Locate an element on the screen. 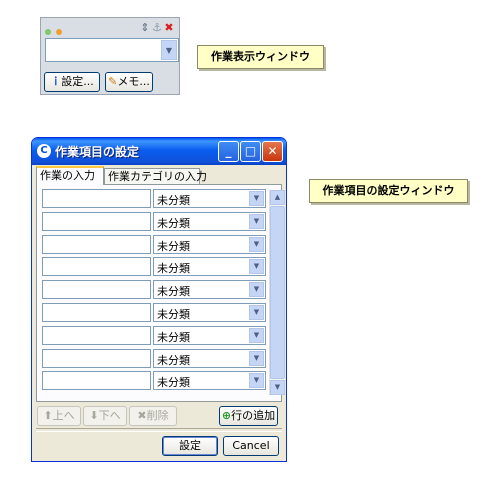 The width and height of the screenshot is (491, 489). delete-button: ✖削除 is located at coordinates (153, 416).